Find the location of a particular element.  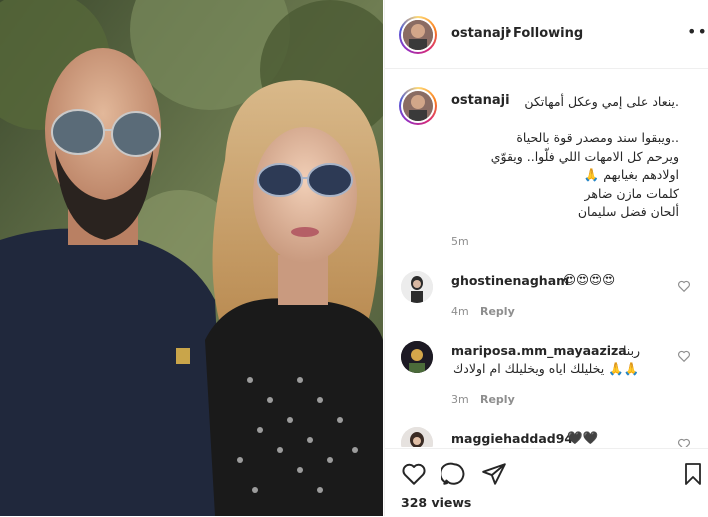

caption-timestamp: 5m is located at coordinates (460, 241).